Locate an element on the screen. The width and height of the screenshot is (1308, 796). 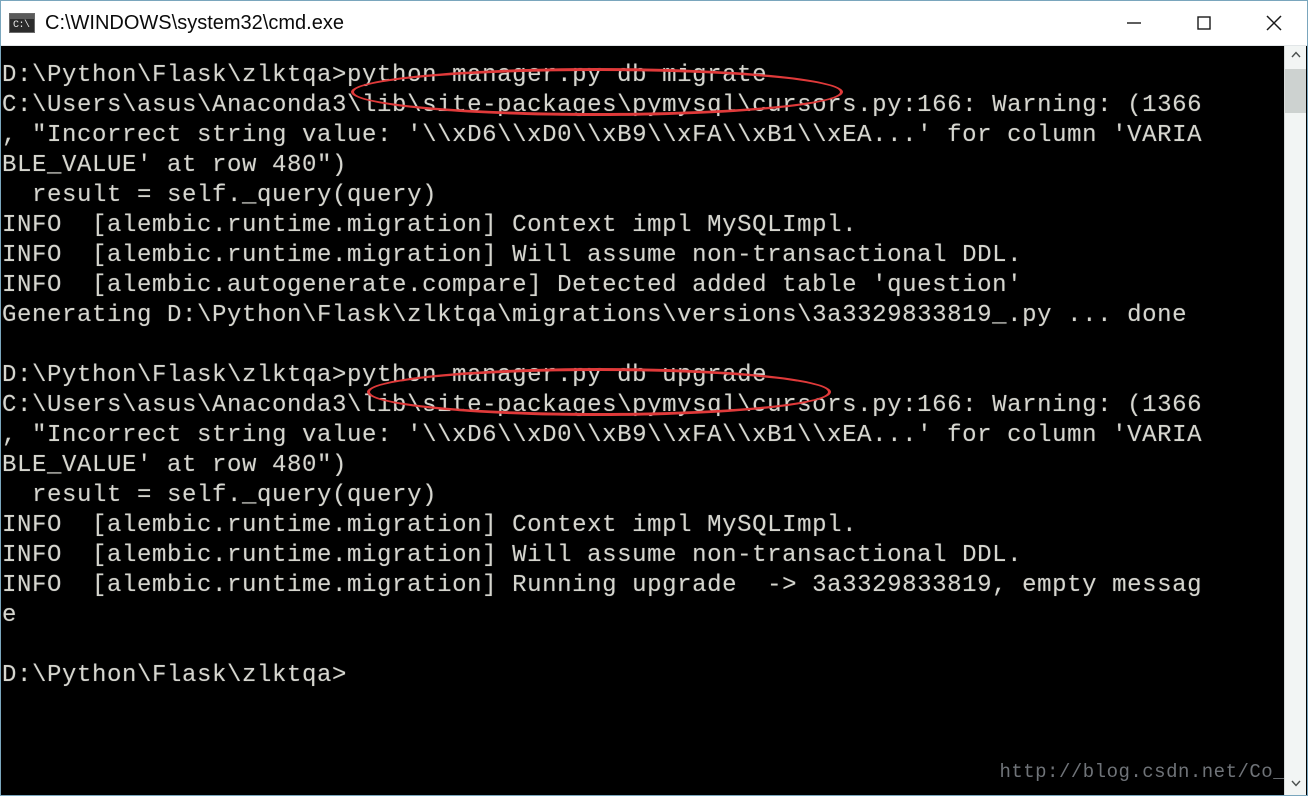
window-title: C:\WINDOWS\system32\cmd.exe is located at coordinates (194, 22).